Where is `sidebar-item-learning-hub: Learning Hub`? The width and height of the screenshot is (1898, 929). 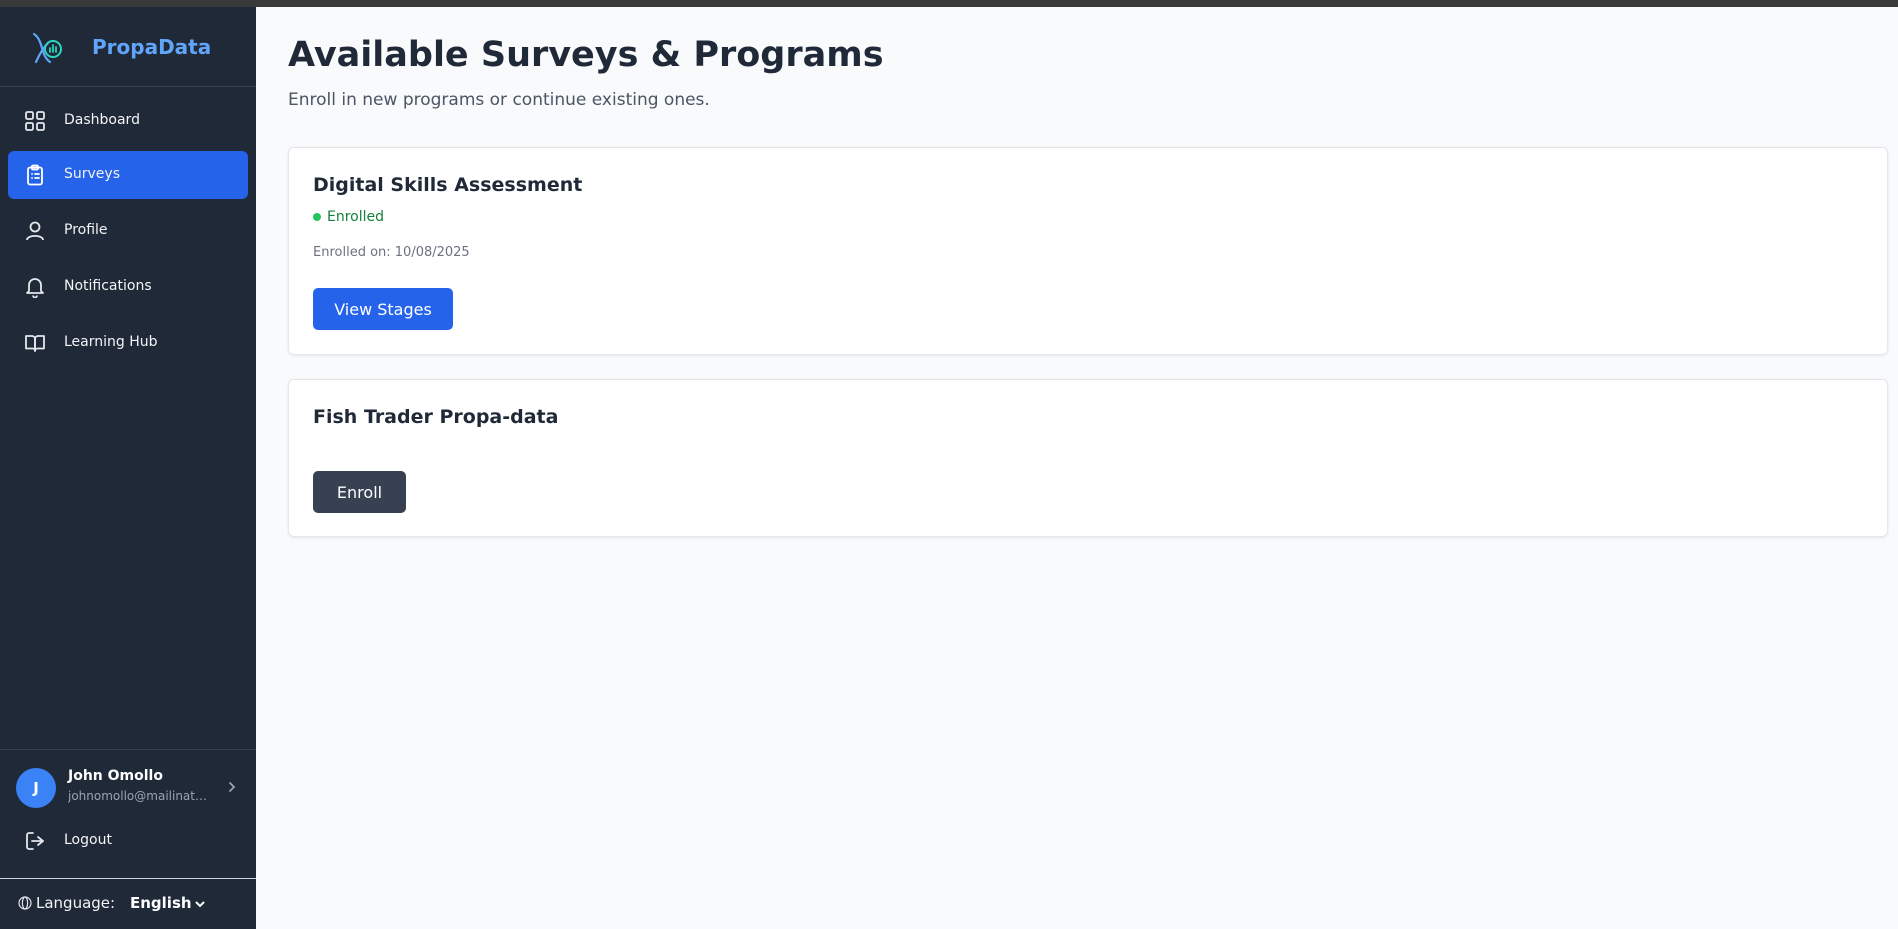
sidebar-item-learning-hub: Learning Hub is located at coordinates (128, 343).